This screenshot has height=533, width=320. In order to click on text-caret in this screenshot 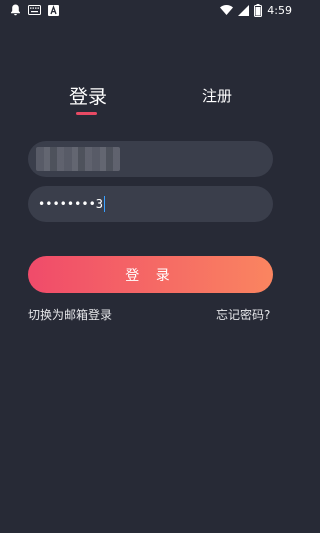, I will do `click(105, 204)`.